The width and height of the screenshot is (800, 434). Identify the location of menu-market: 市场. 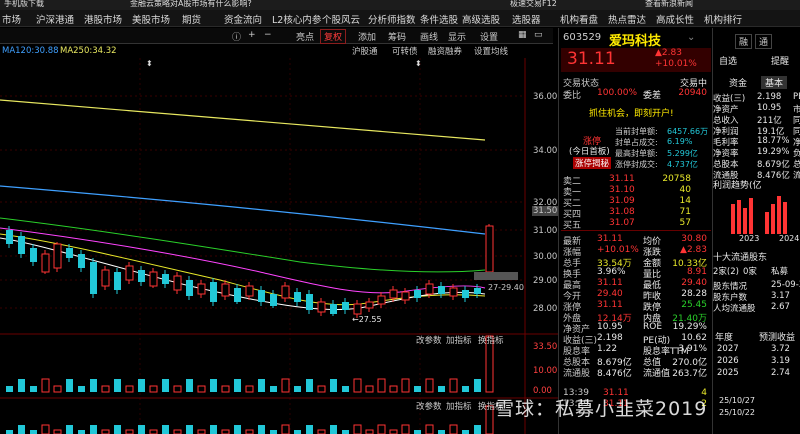
(11, 19).